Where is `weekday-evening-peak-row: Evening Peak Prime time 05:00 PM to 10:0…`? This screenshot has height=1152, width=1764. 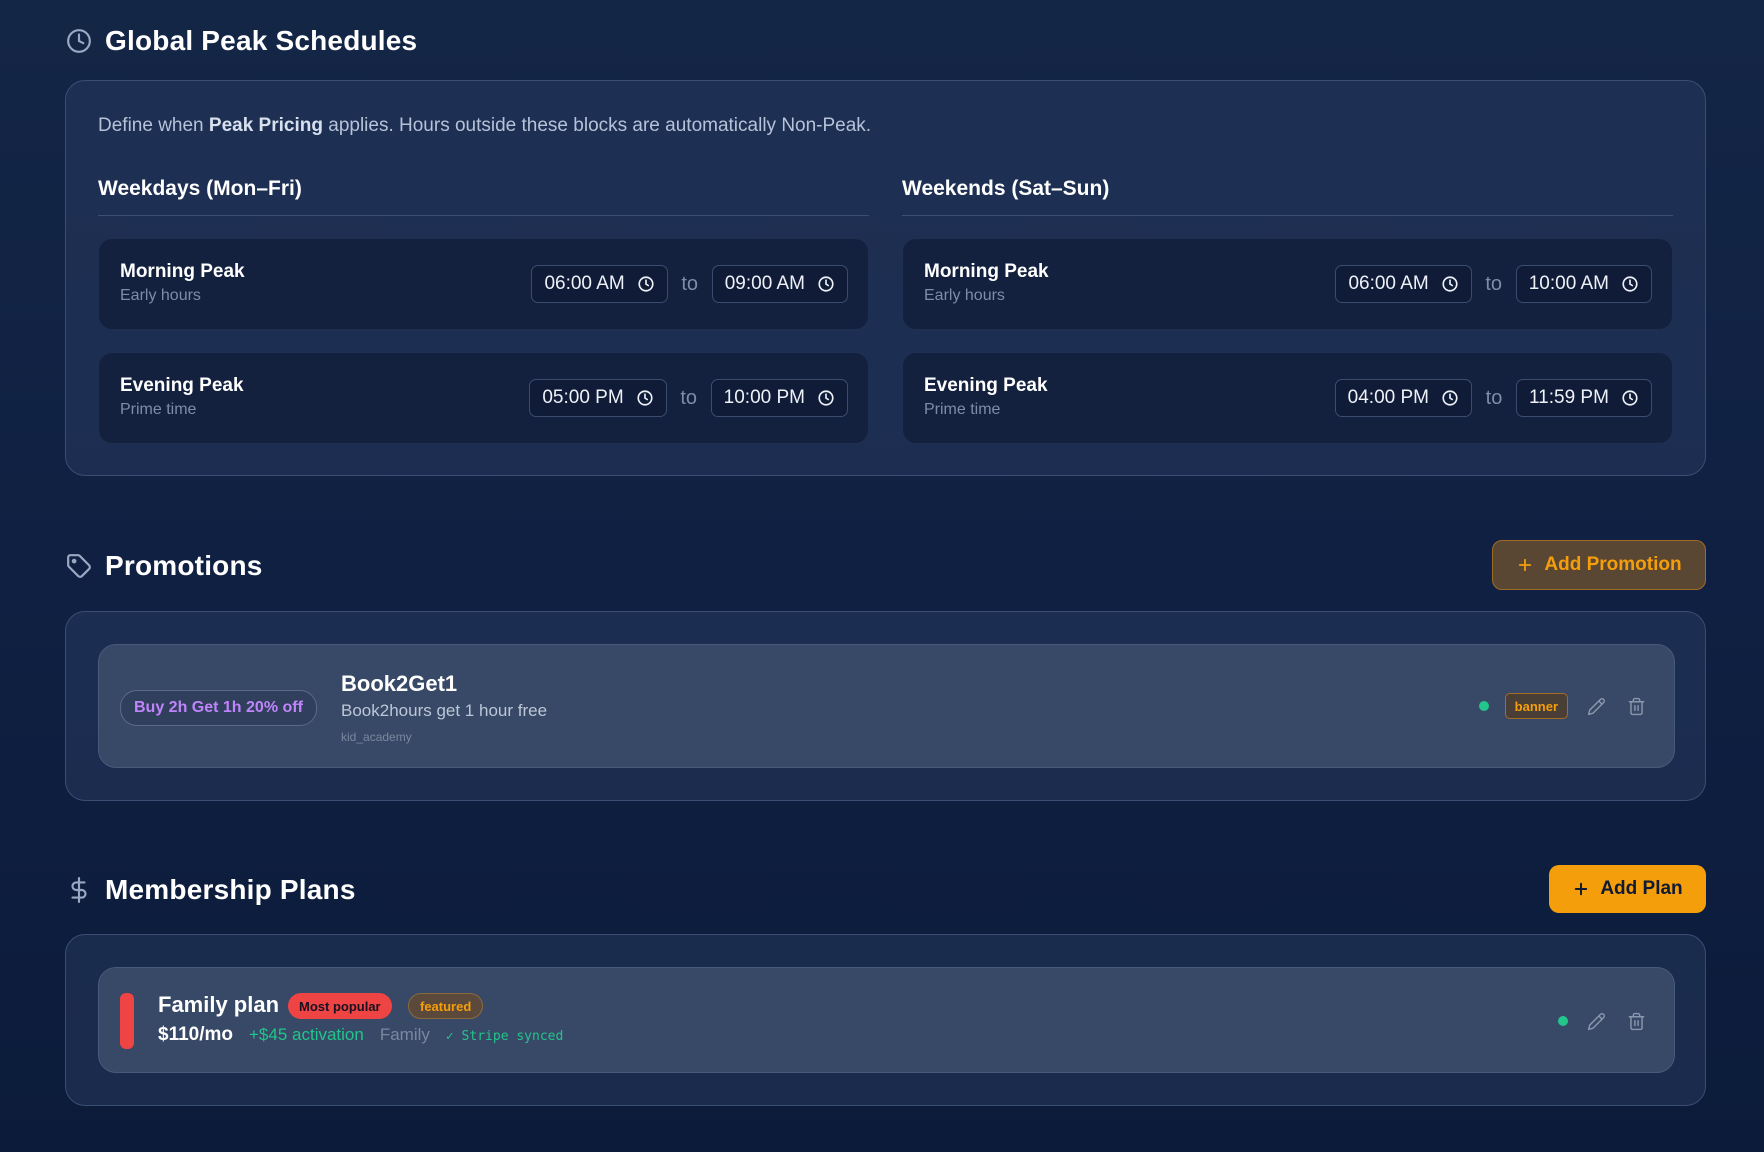
weekday-evening-peak-row: Evening Peak Prime time 05:00 PM to 10:0… is located at coordinates (483, 398).